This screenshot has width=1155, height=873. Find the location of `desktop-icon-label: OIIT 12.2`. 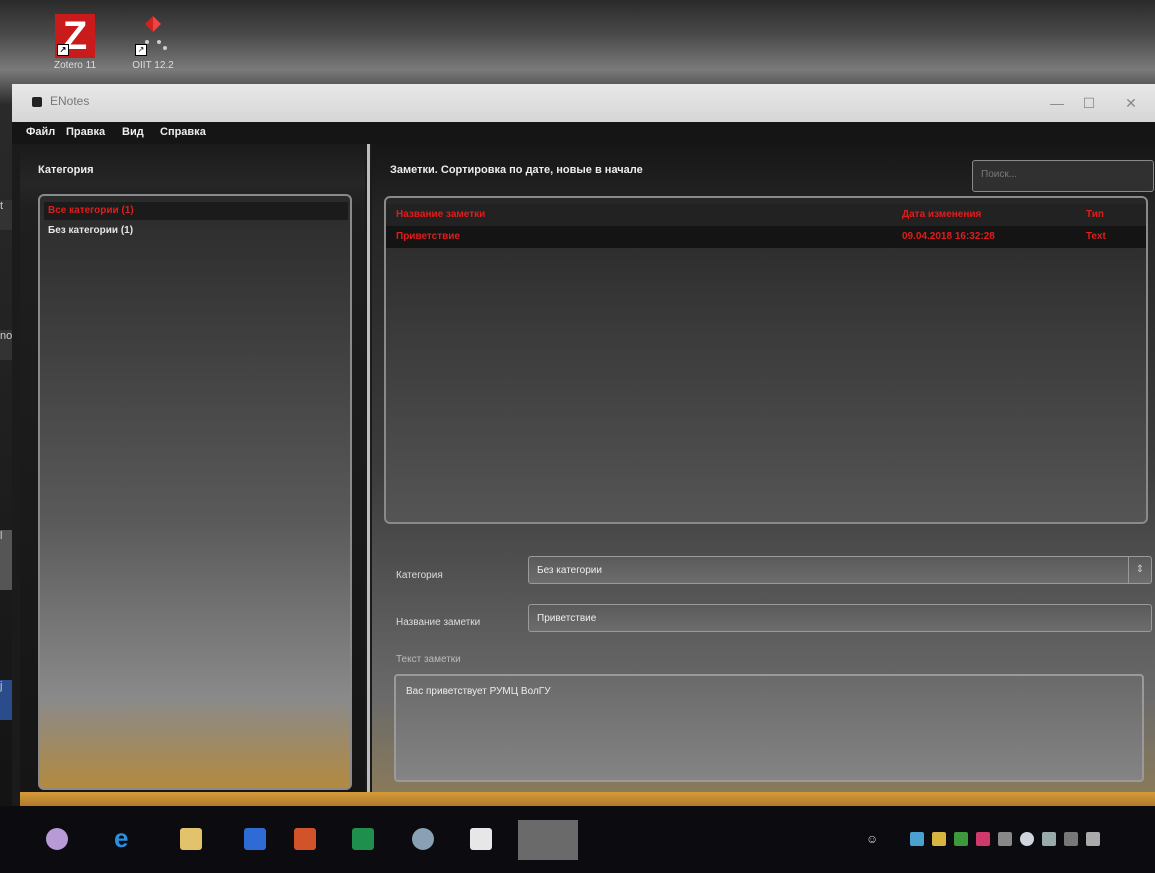

desktop-icon-label: OIIT 12.2 is located at coordinates (153, 65).